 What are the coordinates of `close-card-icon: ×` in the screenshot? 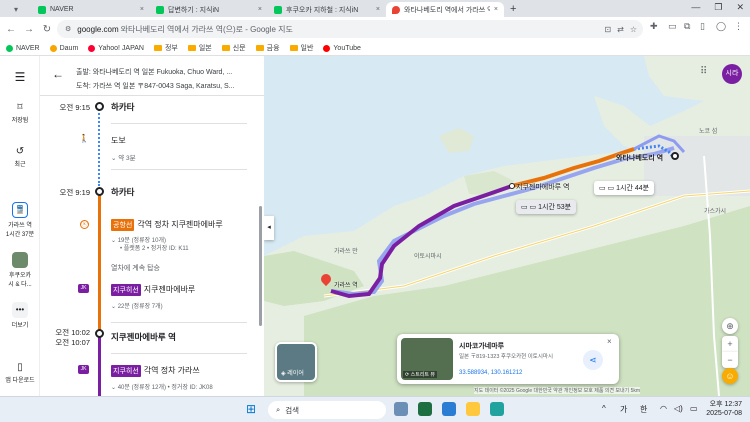 It's located at (609, 341).